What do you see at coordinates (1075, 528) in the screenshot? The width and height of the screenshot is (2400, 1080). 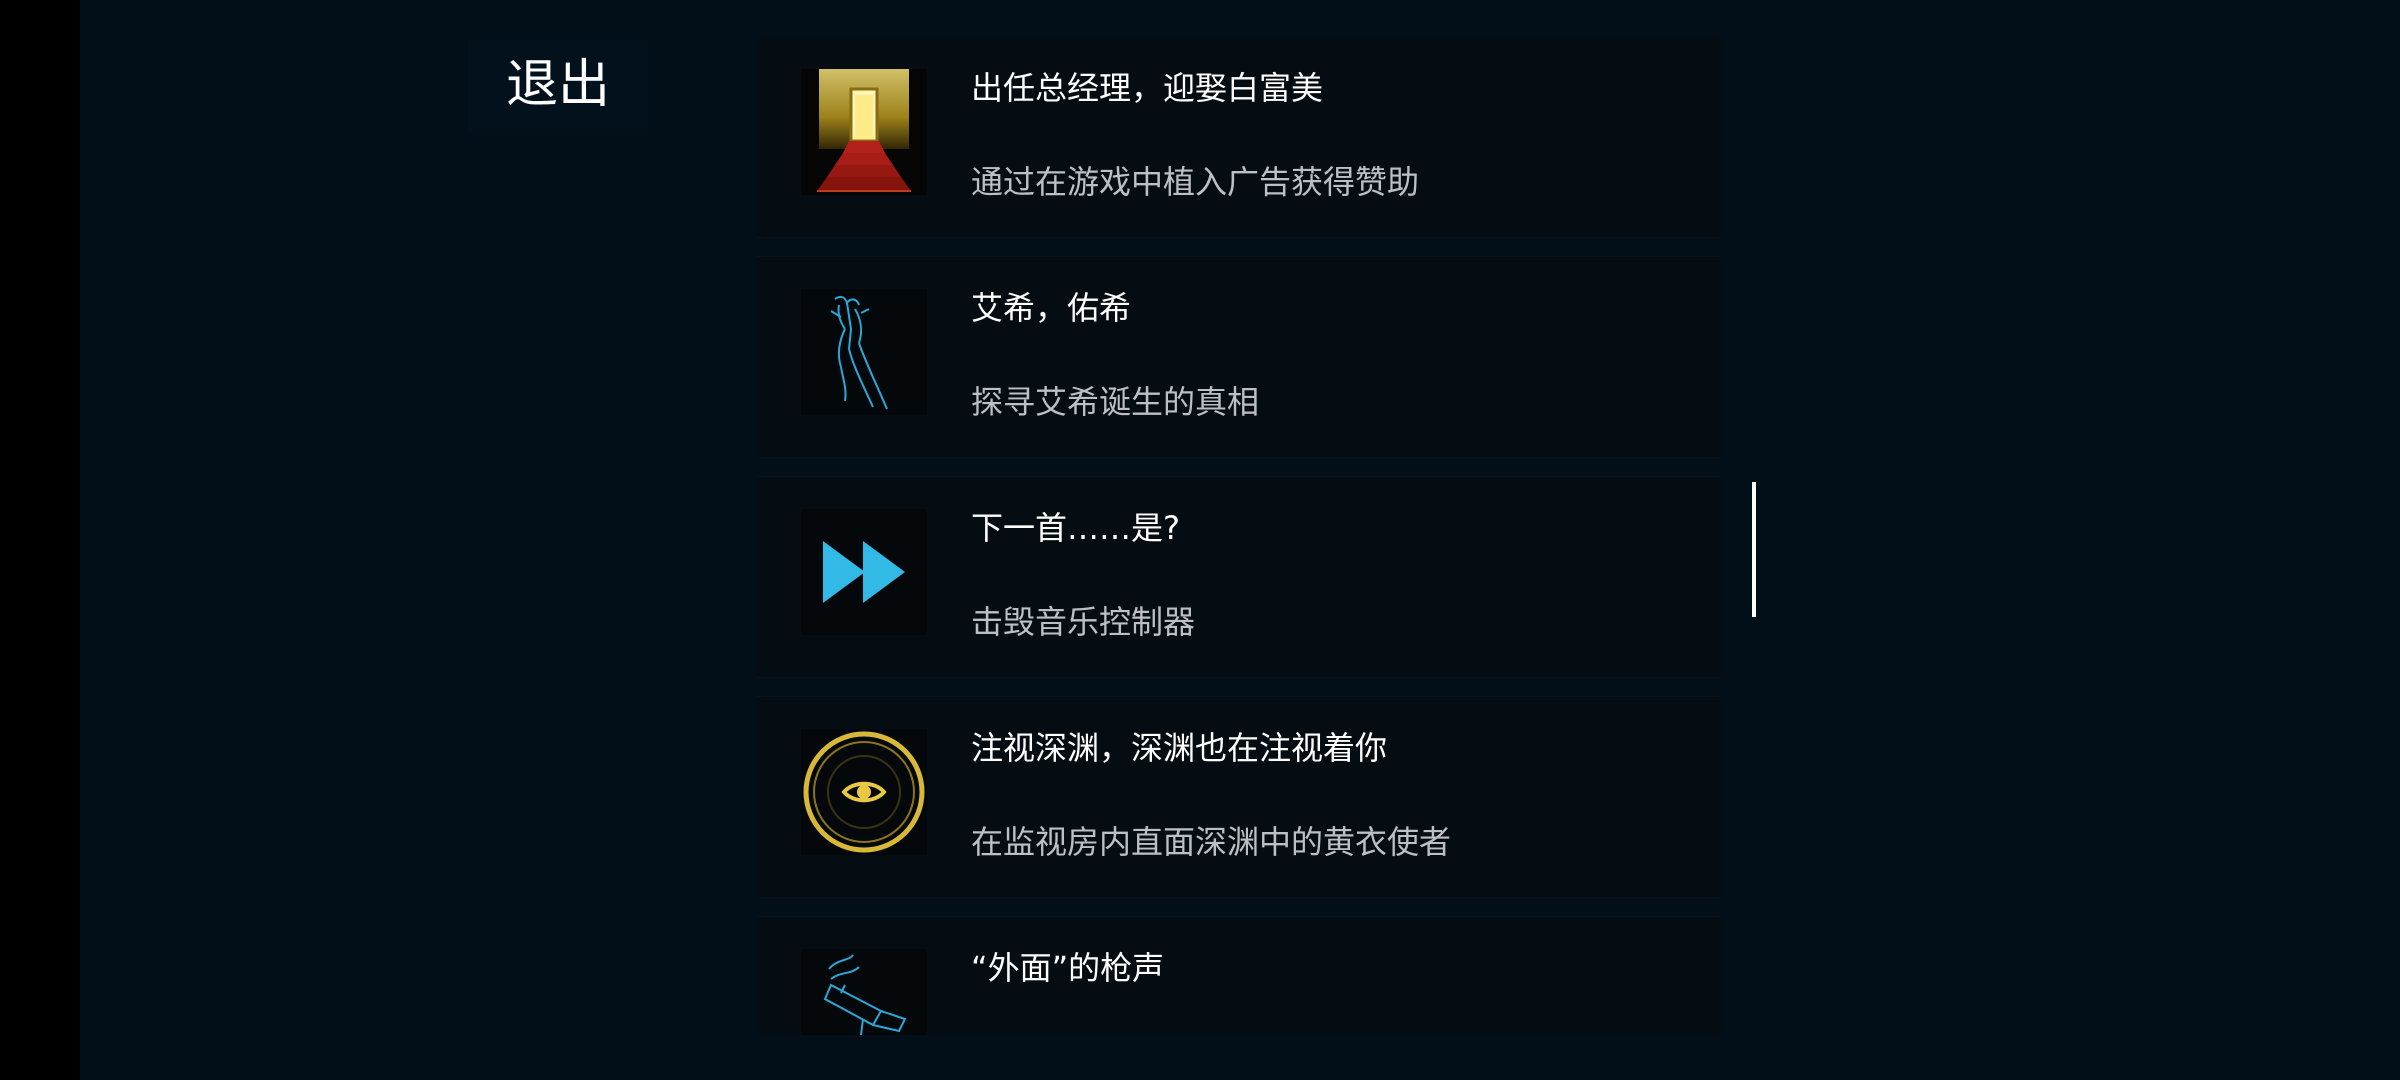 I see `achievement-title: 下一首……是?` at bounding box center [1075, 528].